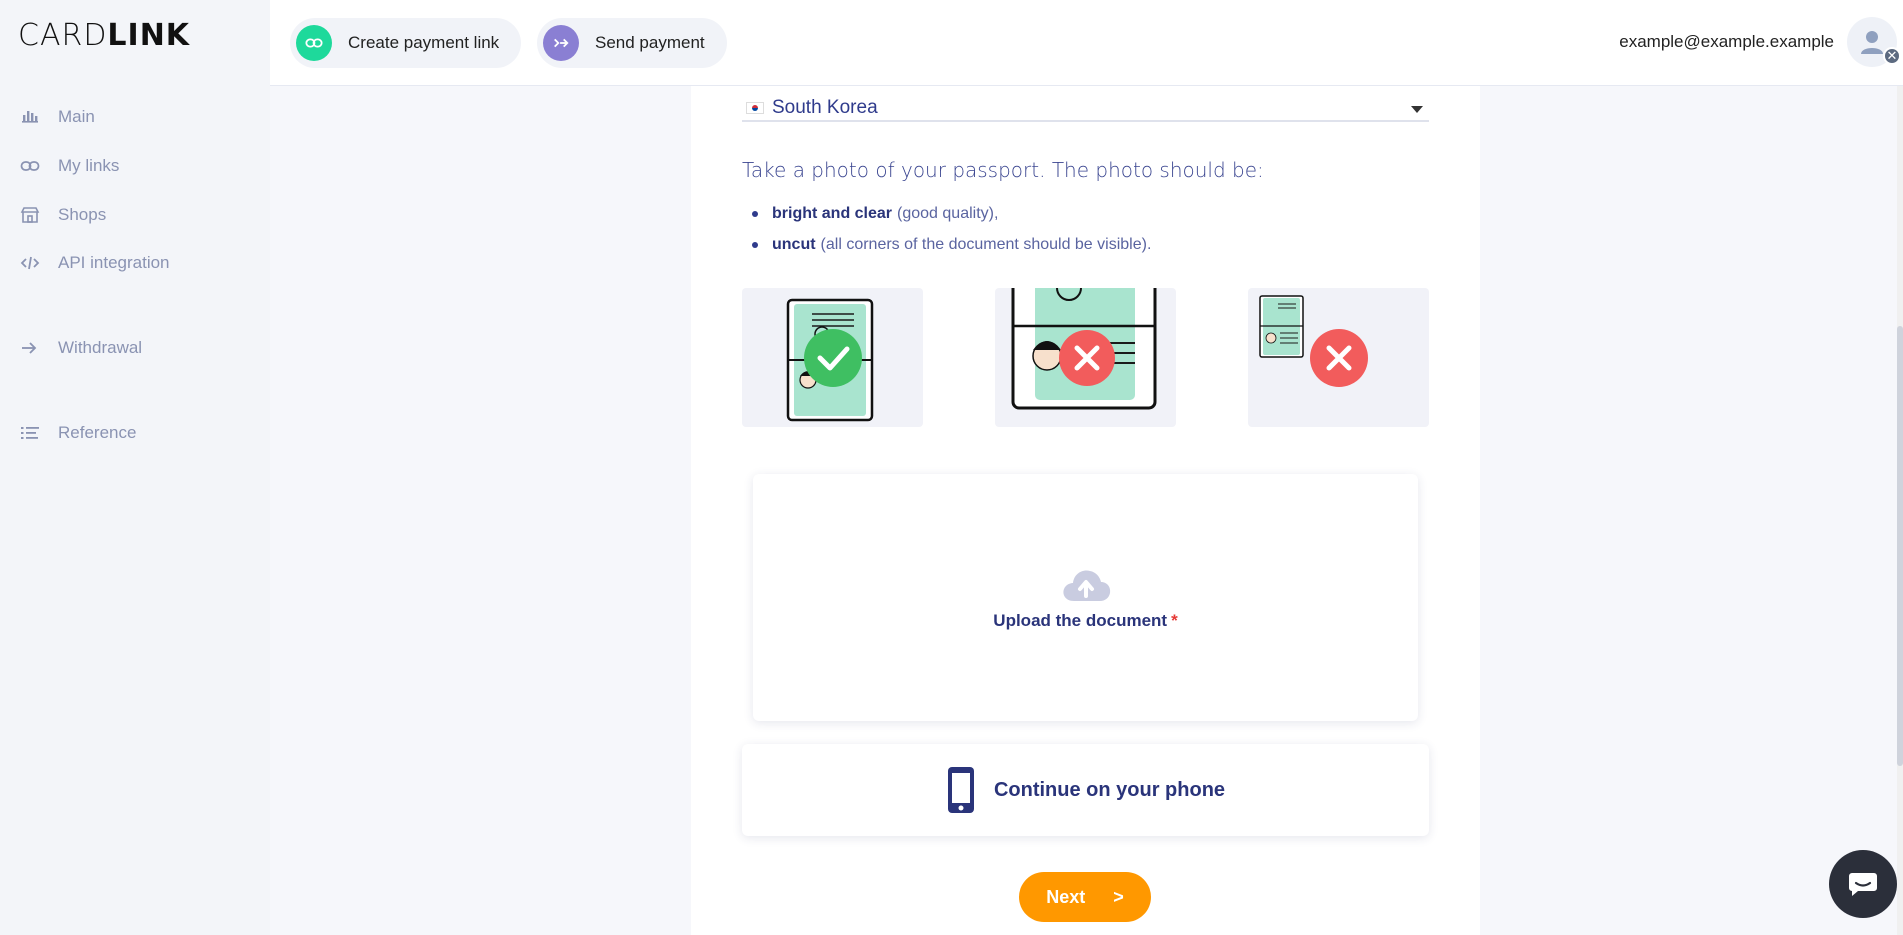 The width and height of the screenshot is (1903, 935). I want to click on cloud-upload-icon, so click(1086, 585).